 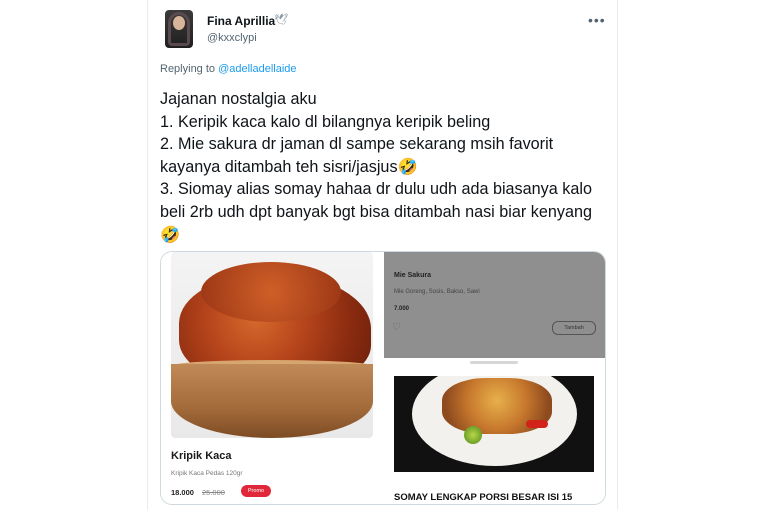 I want to click on somay-photo, so click(x=494, y=424).